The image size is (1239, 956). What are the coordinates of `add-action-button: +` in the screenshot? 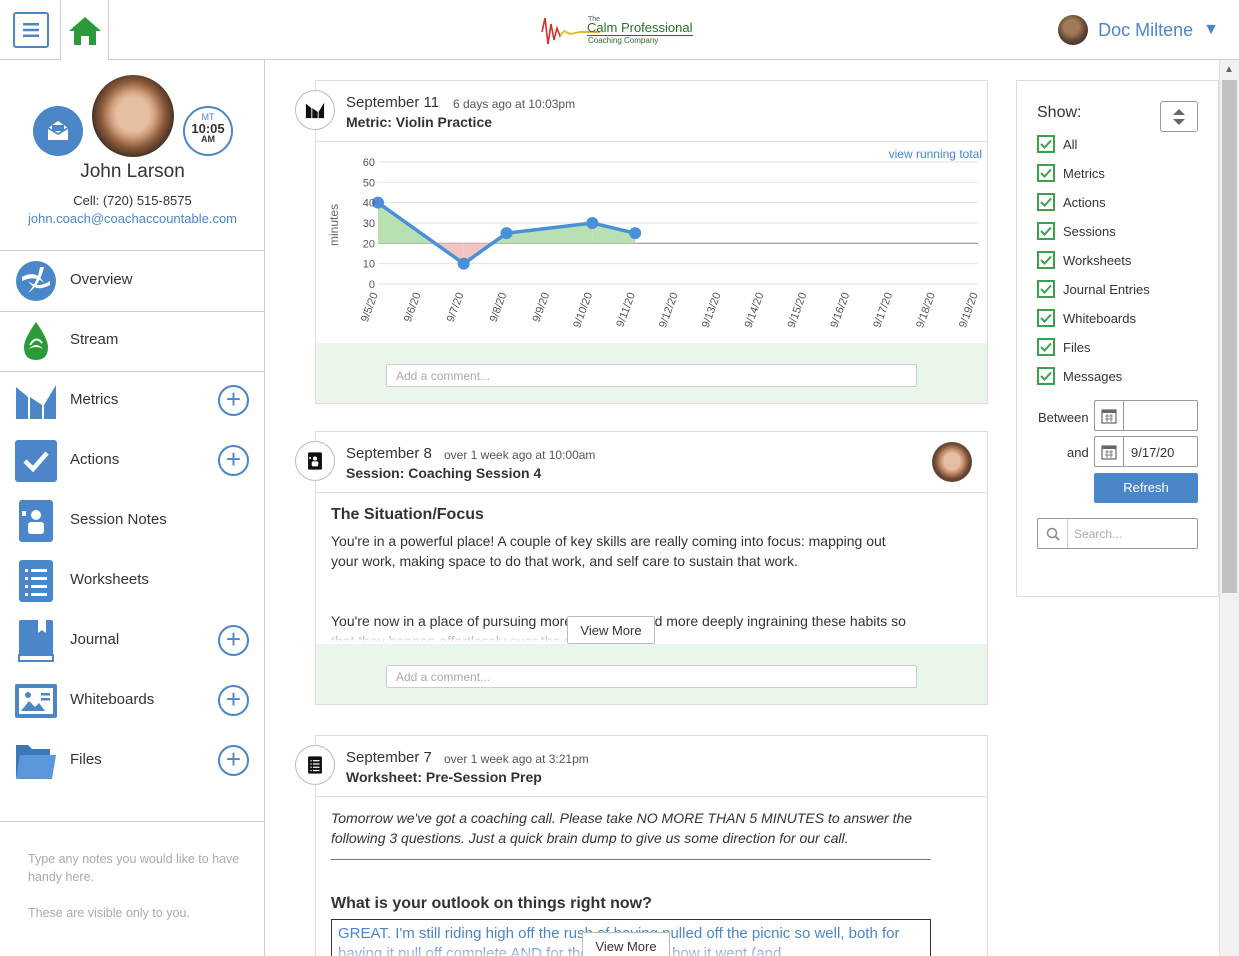 It's located at (233, 460).